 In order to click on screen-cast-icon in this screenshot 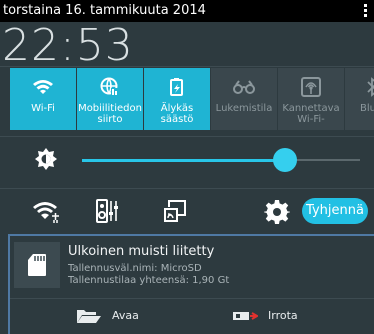, I will do `click(176, 212)`.